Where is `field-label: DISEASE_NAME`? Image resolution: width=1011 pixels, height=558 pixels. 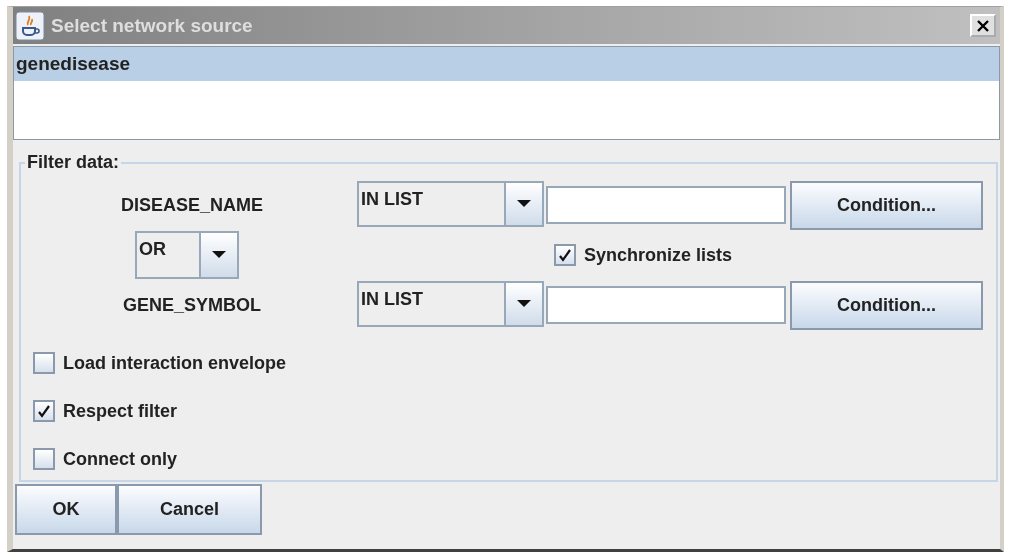
field-label: DISEASE_NAME is located at coordinates (192, 205).